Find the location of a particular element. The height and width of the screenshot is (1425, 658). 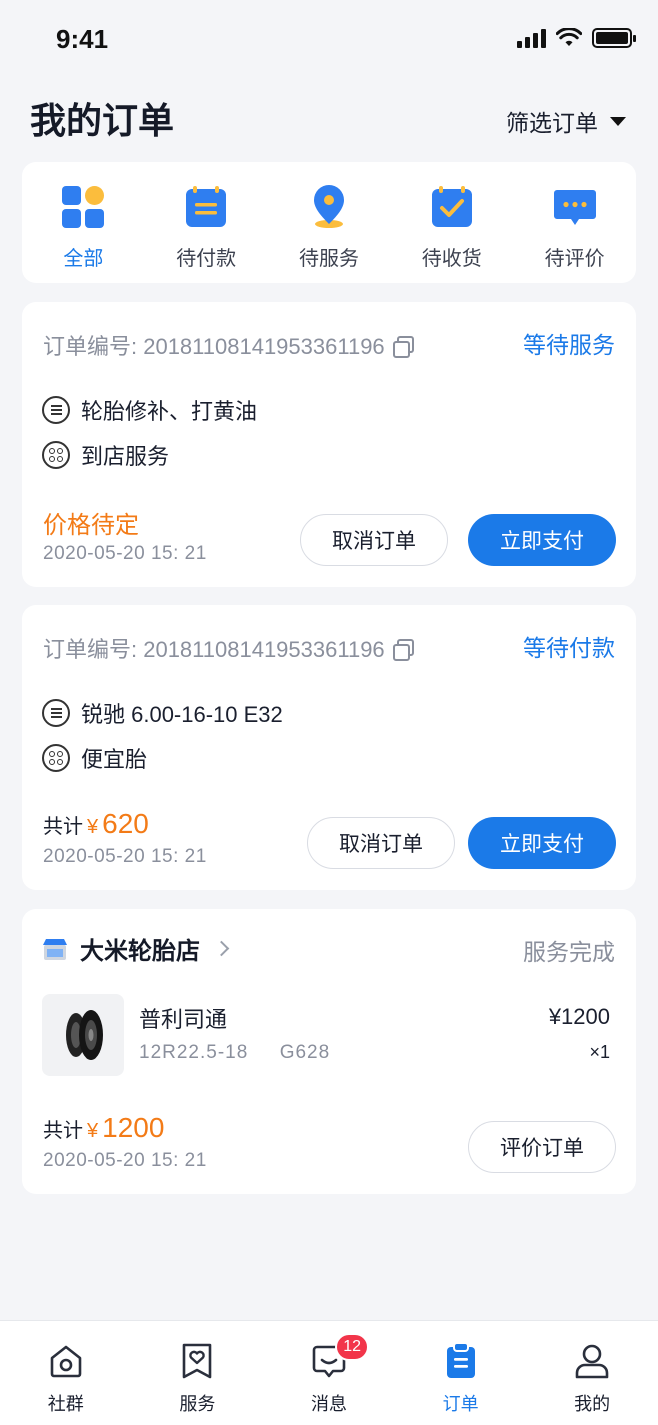

category-pending-service-label: 待服务 is located at coordinates (328, 259).